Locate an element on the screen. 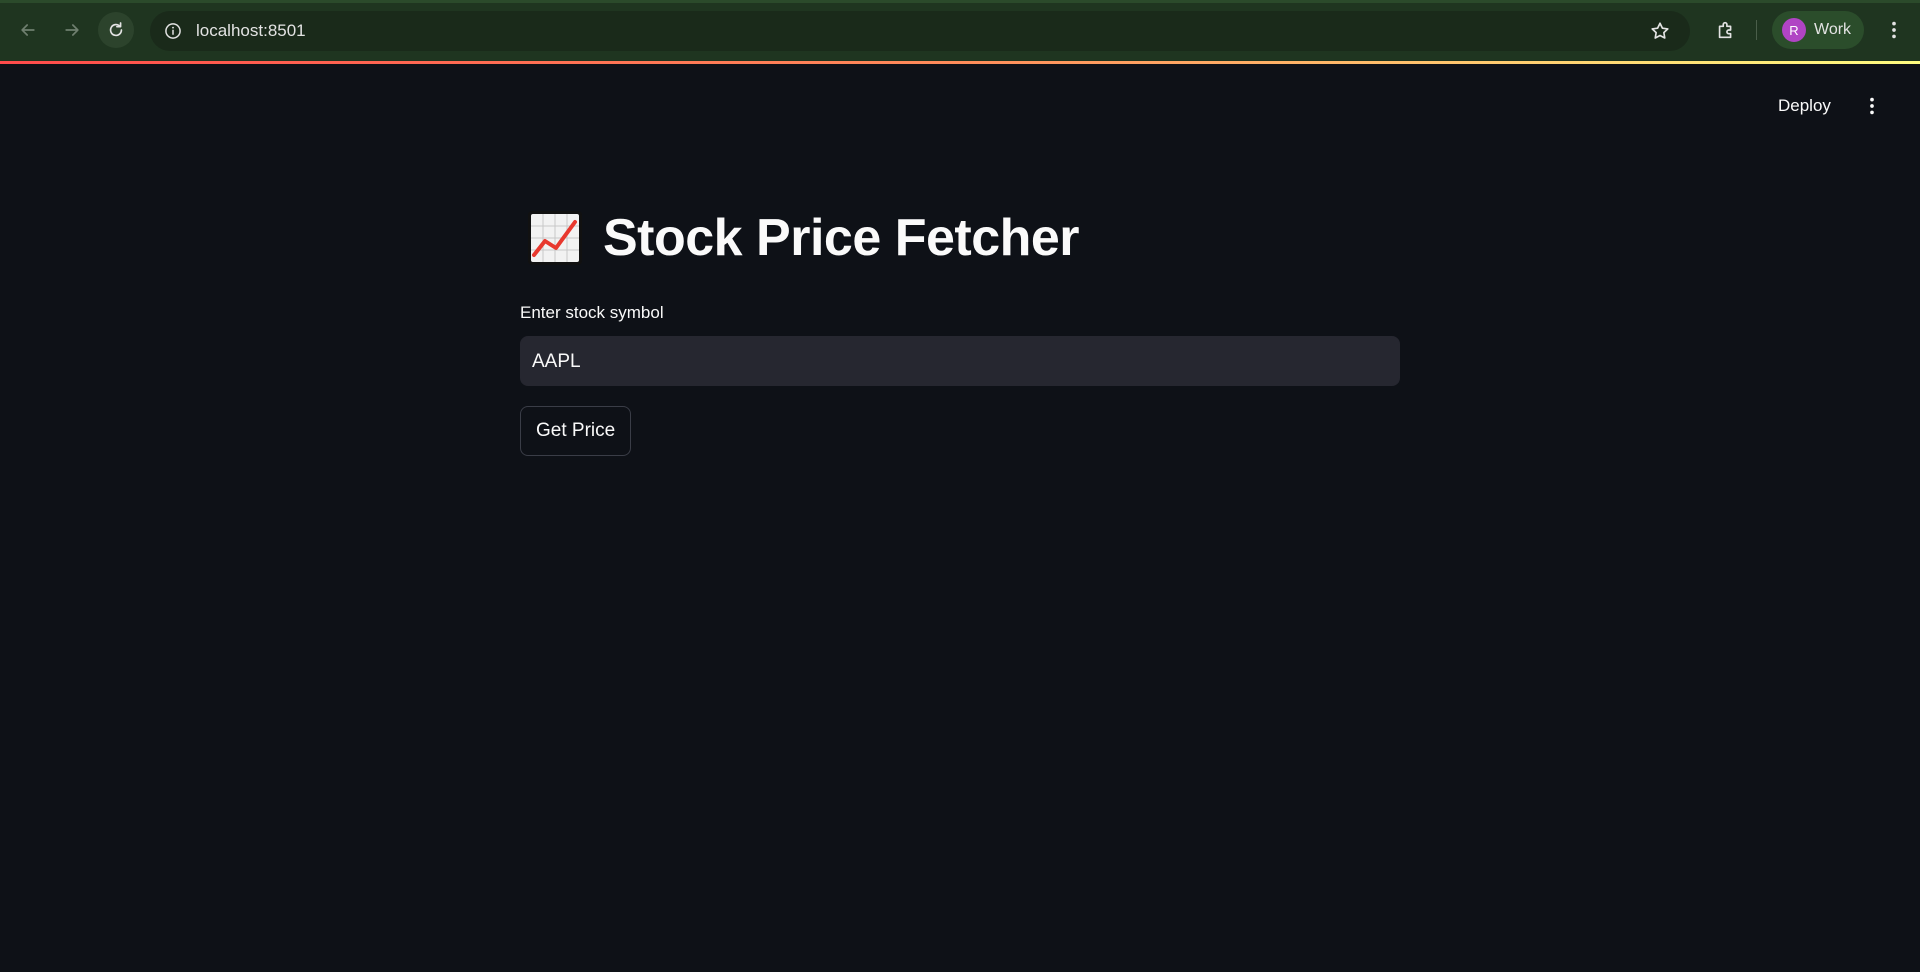 Image resolution: width=1920 pixels, height=972 pixels. chrome-menu-icon is located at coordinates (1894, 30).